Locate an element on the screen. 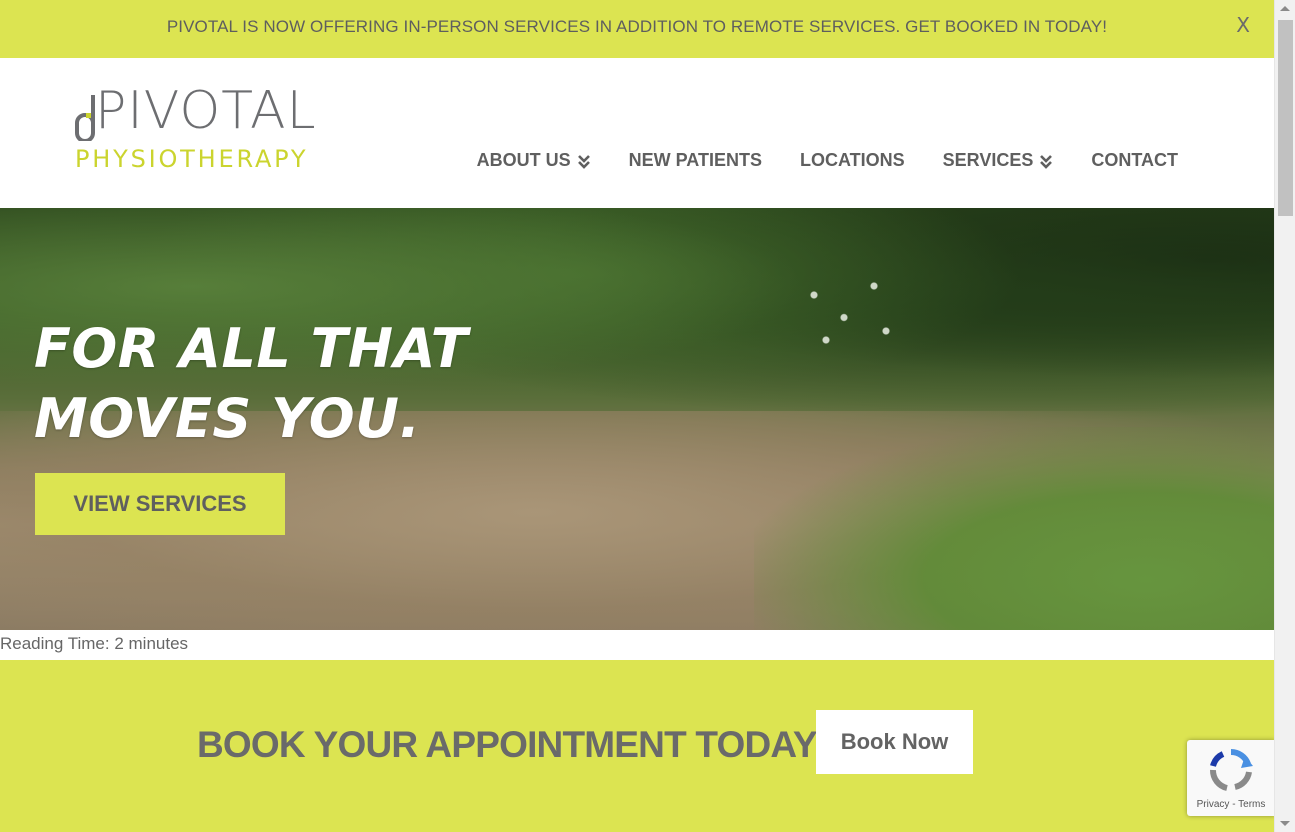 The image size is (1295, 832). nav-item-label: CONTACT is located at coordinates (1134, 160).